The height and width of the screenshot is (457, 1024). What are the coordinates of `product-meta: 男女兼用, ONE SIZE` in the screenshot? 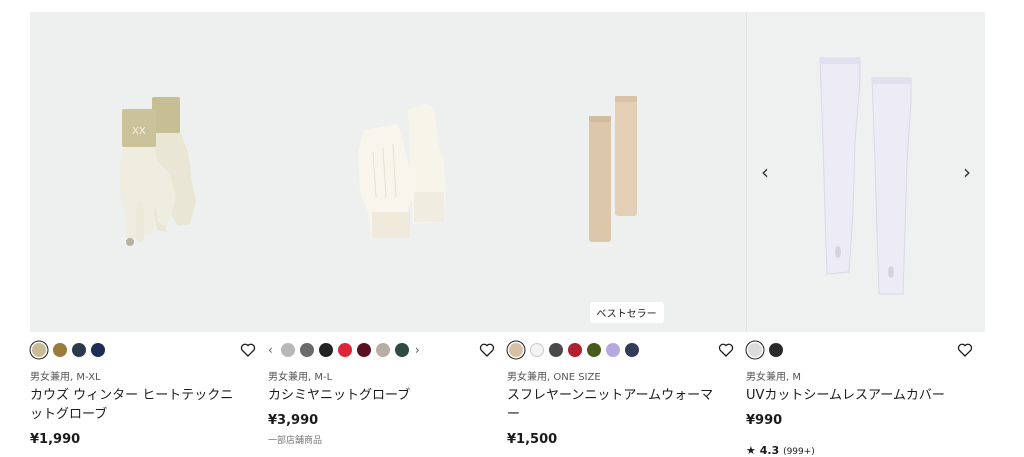 It's located at (554, 377).